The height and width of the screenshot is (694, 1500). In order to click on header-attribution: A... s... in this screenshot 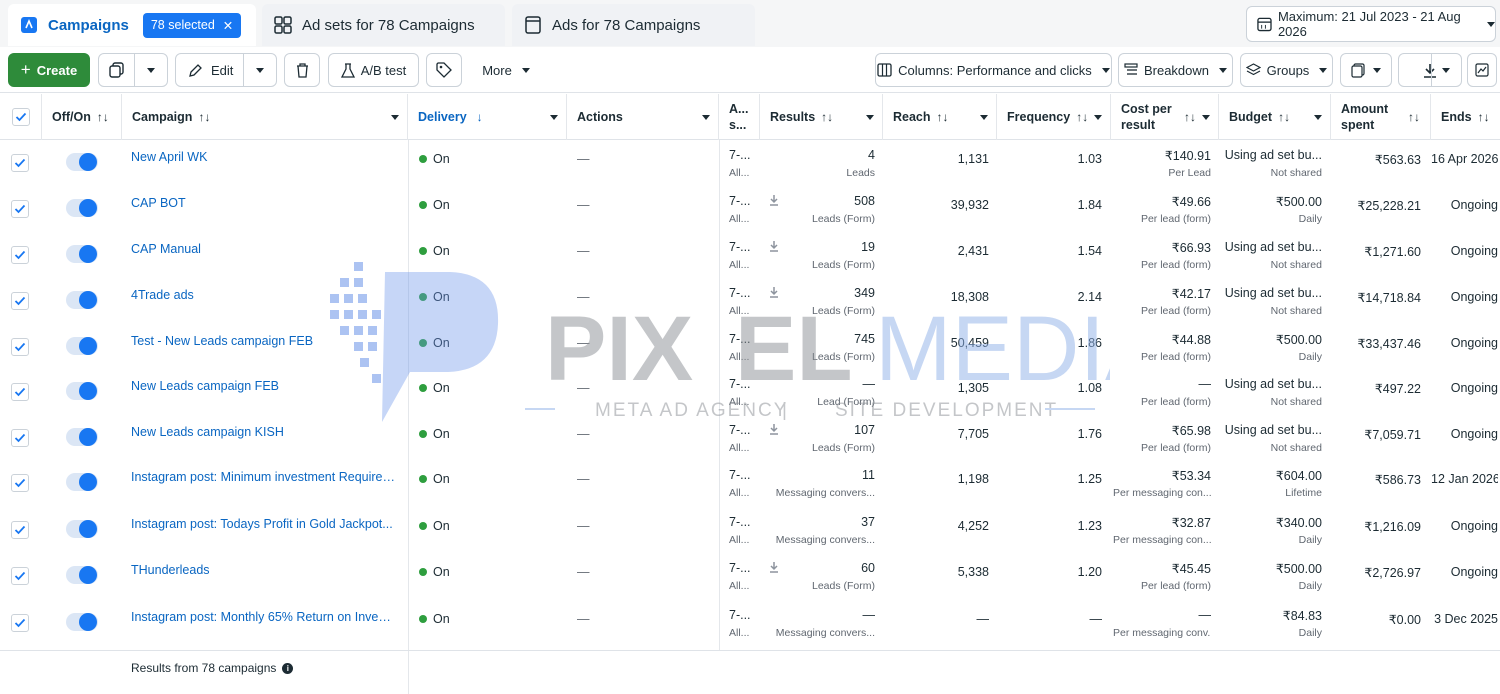, I will do `click(739, 117)`.